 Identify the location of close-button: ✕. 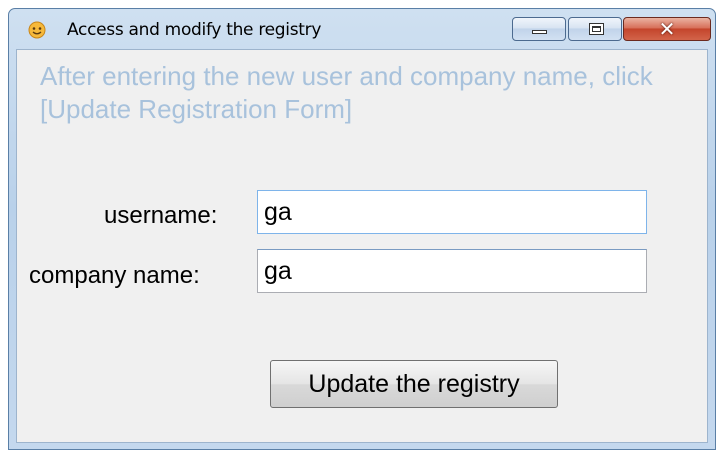
(667, 29).